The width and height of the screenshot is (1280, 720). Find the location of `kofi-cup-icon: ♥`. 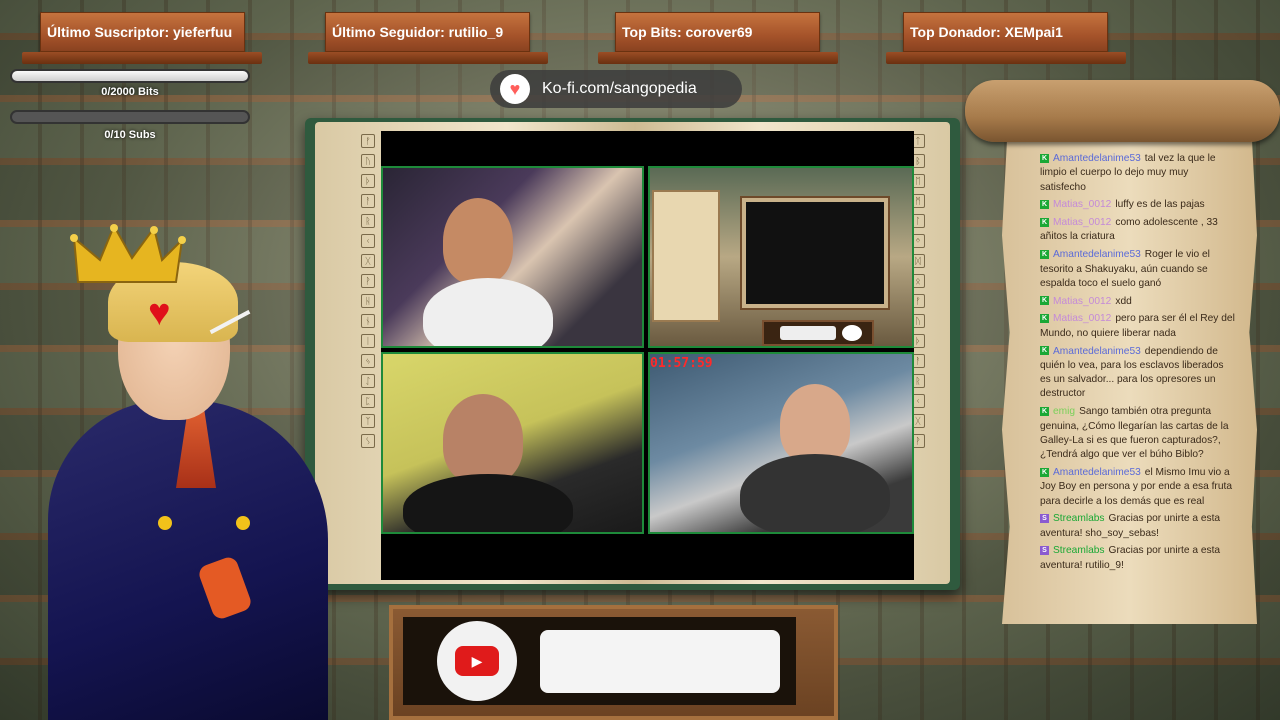

kofi-cup-icon: ♥ is located at coordinates (515, 89).